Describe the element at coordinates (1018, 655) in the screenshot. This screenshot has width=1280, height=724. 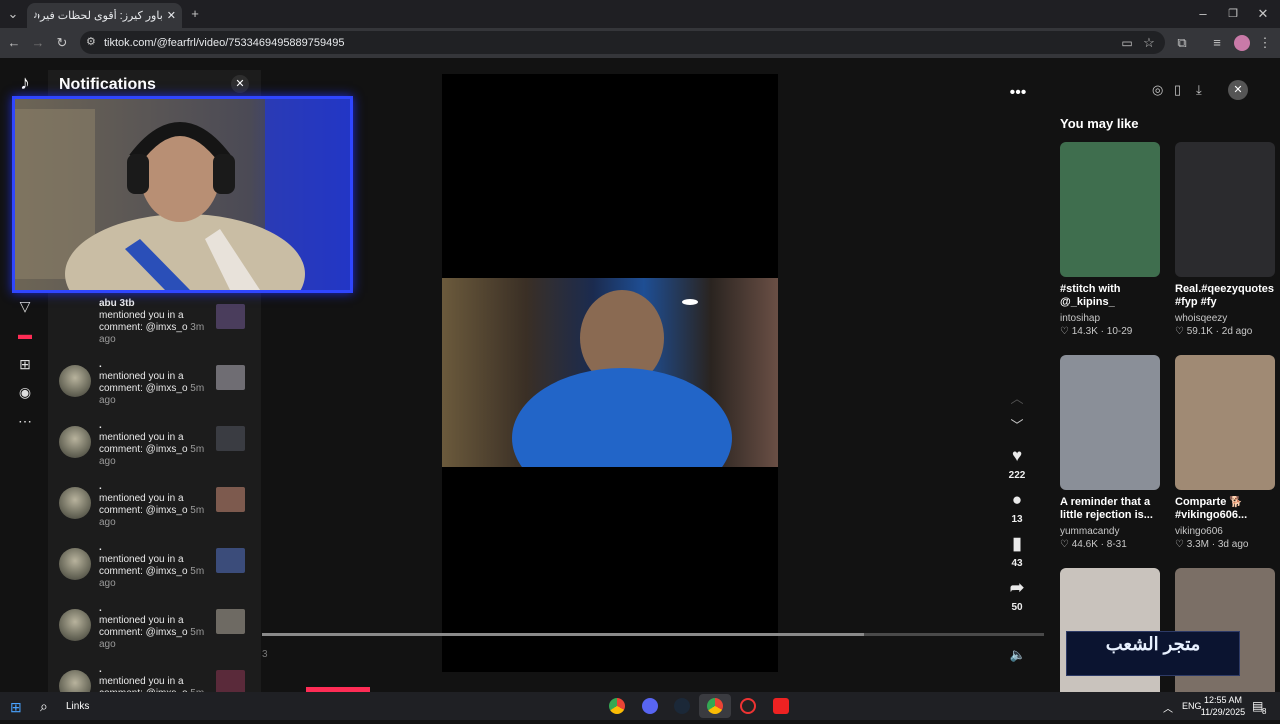
I see `volume-icon: 🔈` at that location.